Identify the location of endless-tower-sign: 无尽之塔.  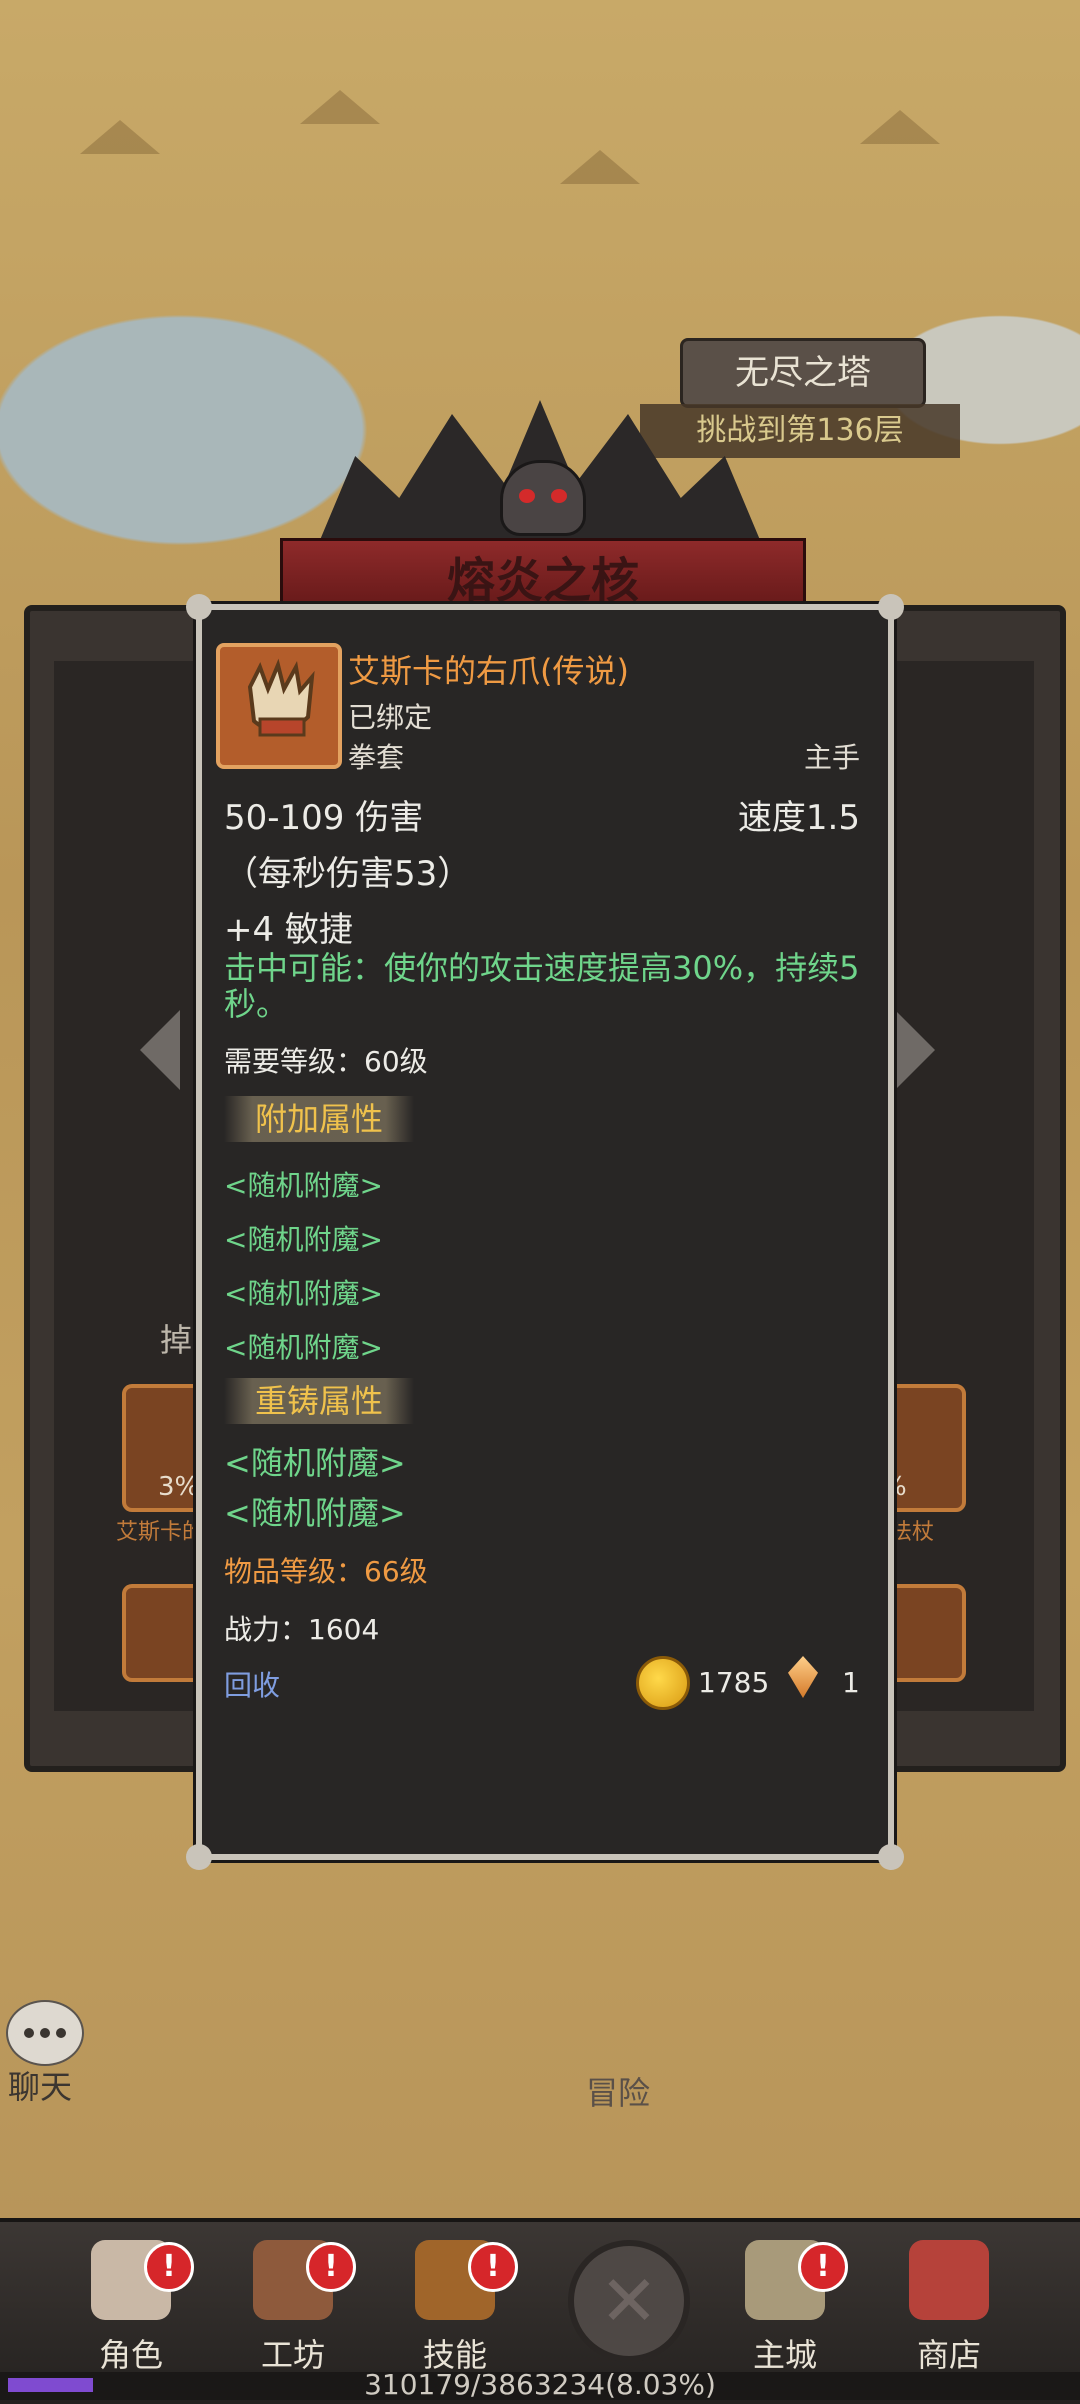
(803, 373).